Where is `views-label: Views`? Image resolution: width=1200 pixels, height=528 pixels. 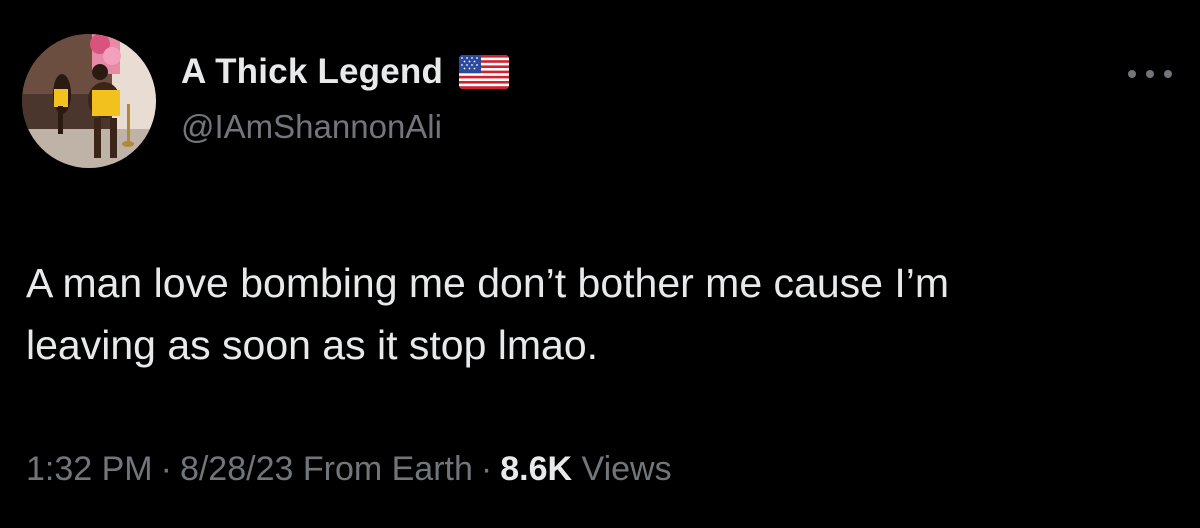
views-label: Views is located at coordinates (627, 469).